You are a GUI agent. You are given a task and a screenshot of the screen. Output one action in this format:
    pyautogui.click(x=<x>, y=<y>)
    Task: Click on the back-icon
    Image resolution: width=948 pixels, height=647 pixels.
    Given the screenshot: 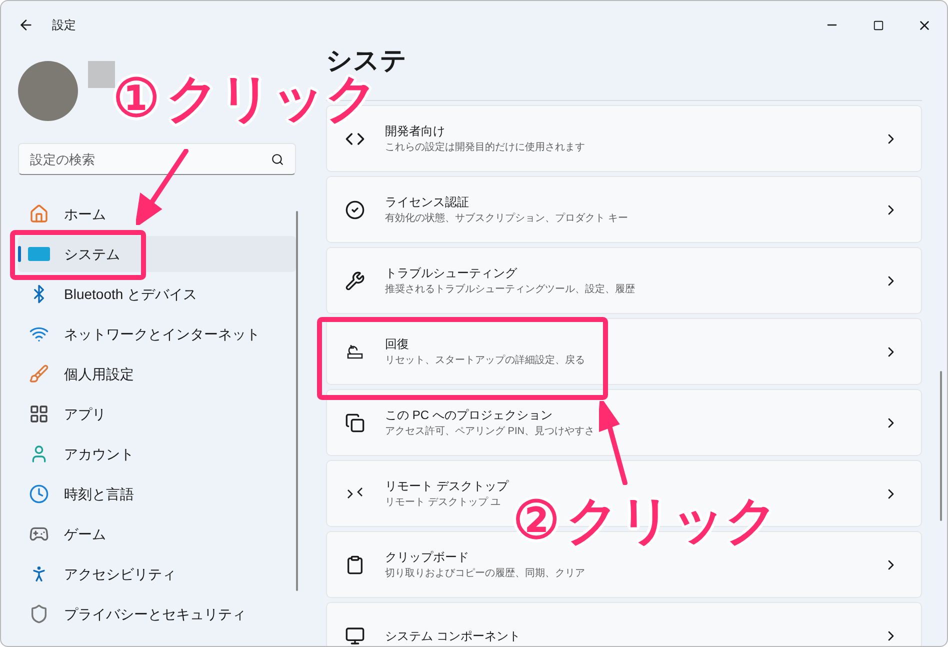 What is the action you would take?
    pyautogui.click(x=26, y=25)
    